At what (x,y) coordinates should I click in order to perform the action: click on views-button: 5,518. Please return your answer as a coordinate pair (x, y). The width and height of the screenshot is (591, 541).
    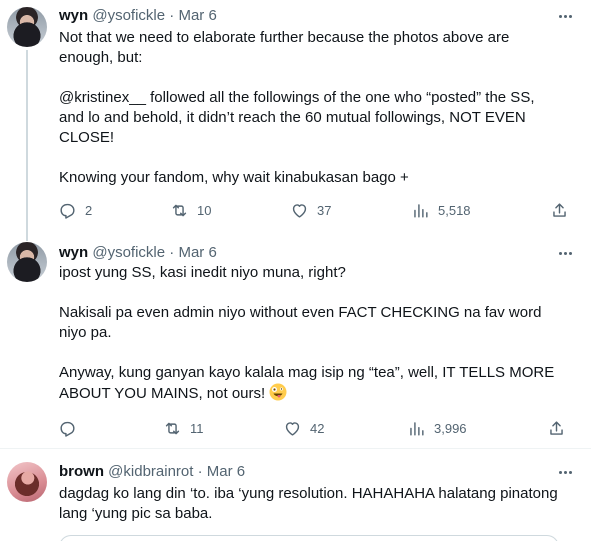
    Looking at the image, I should click on (441, 210).